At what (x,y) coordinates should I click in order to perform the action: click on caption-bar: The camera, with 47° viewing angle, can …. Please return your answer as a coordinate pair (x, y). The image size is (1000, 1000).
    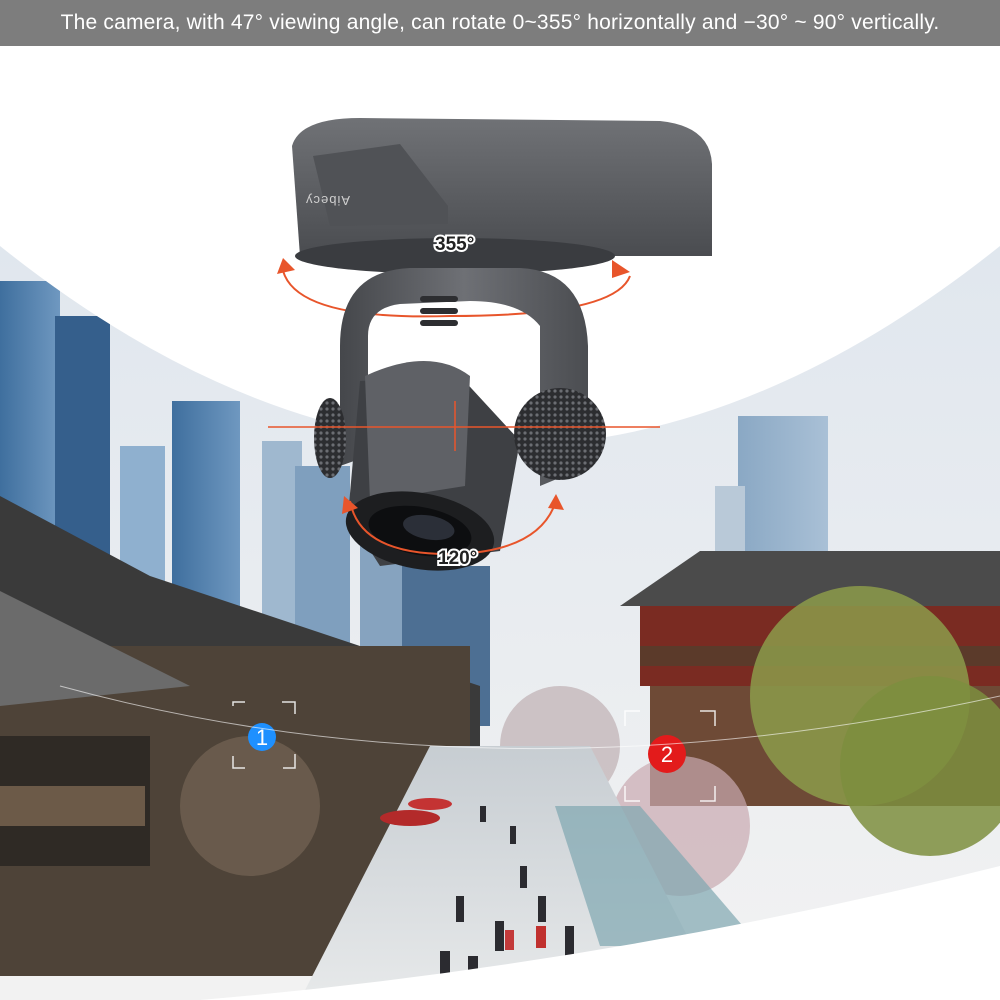
    Looking at the image, I should click on (500, 23).